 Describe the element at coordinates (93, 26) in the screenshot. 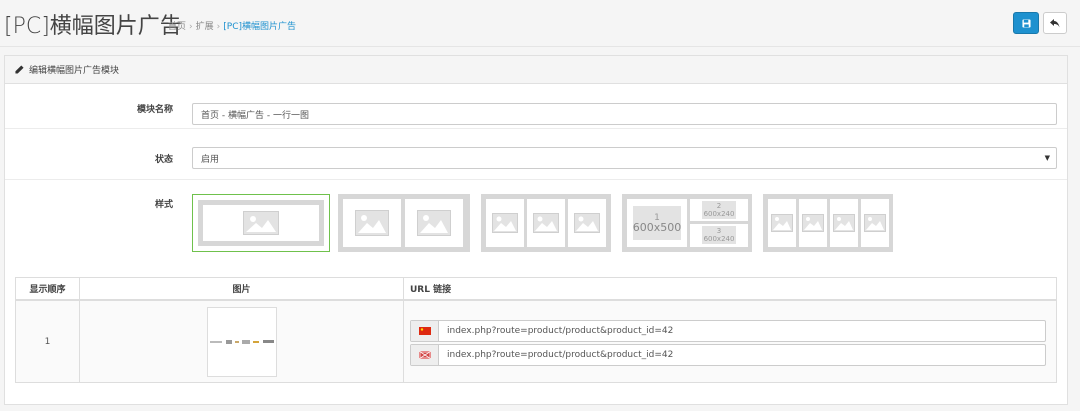

I see `page-title: [PC]横幅图片广告` at that location.